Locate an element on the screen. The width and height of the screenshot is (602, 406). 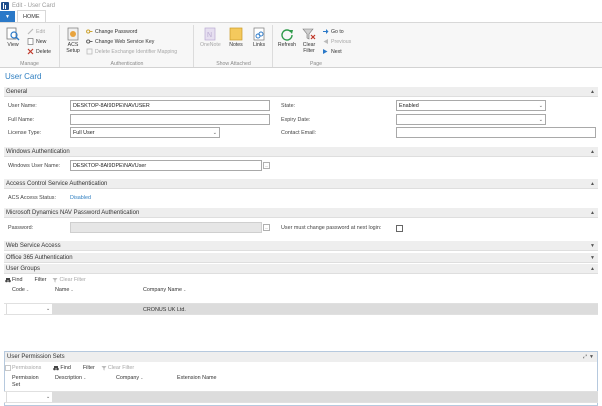
delete-button: Delete is located at coordinates (39, 51).